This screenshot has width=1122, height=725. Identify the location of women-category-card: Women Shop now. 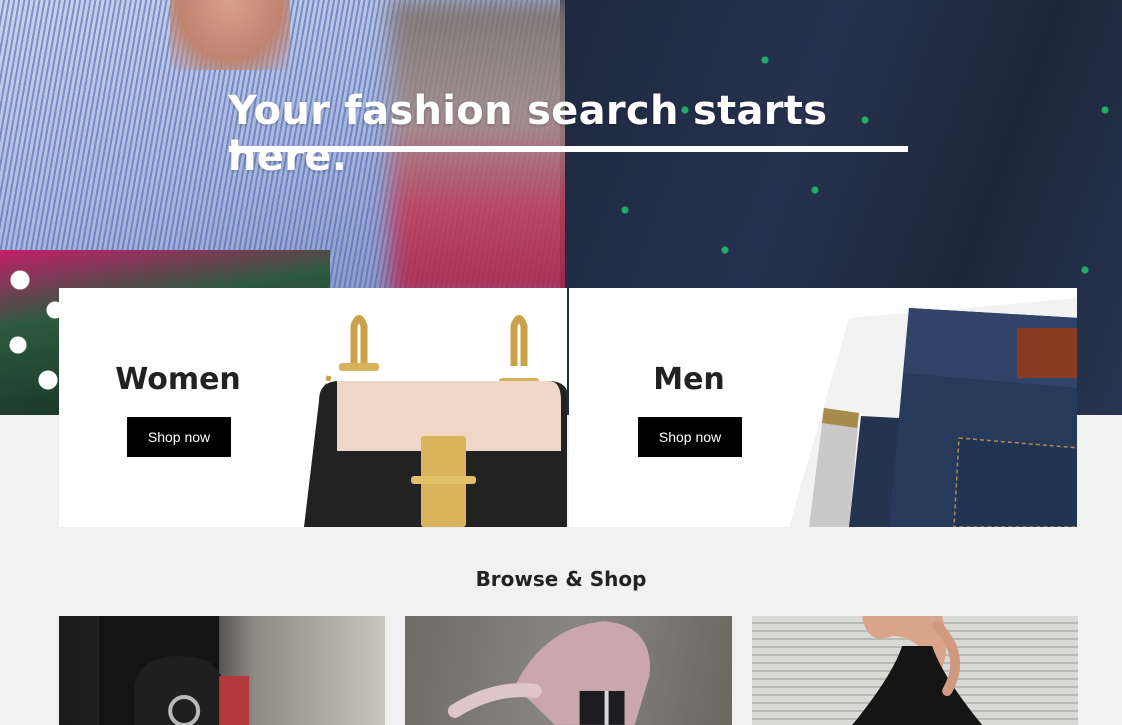
(313, 407).